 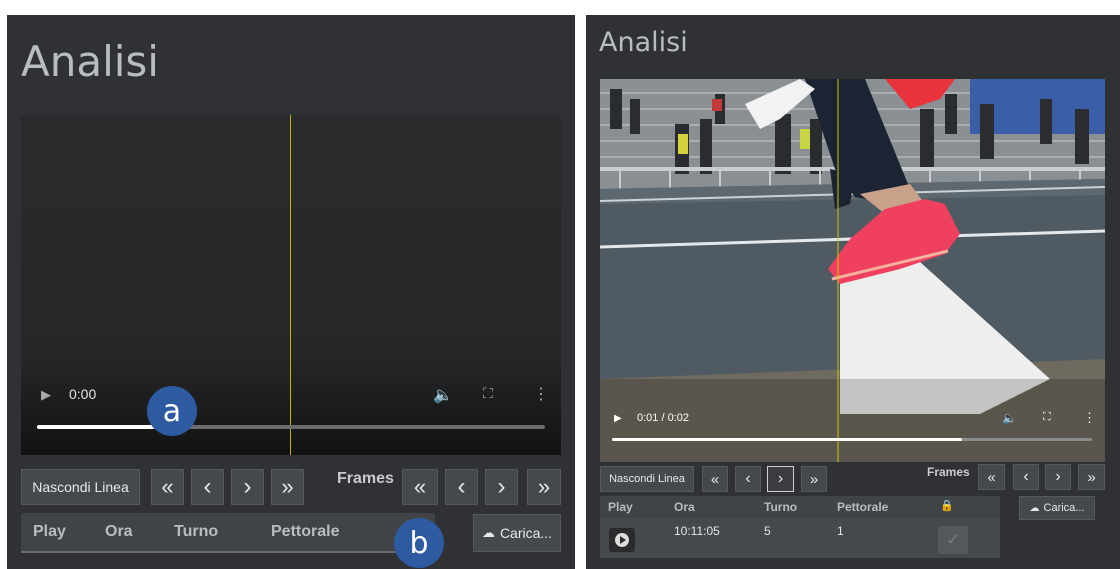 I want to click on guide-line, so click(x=290, y=285).